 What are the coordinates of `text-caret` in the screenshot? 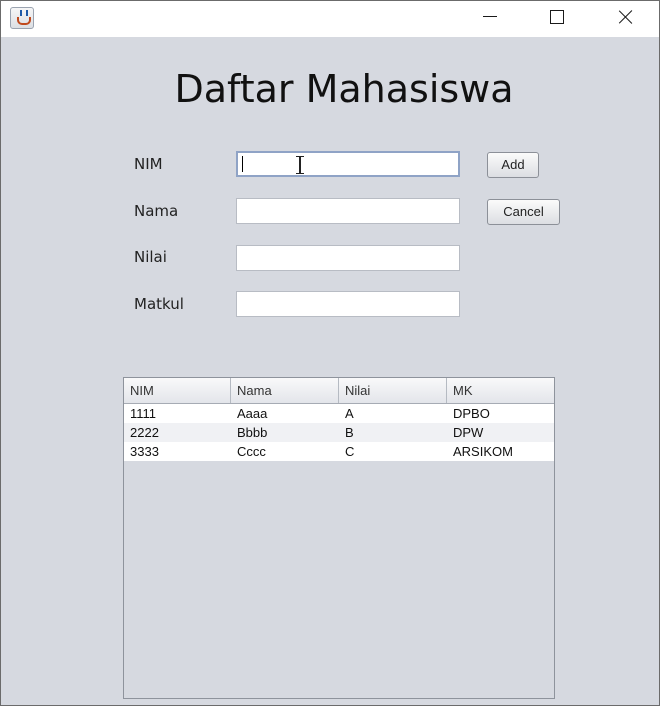 It's located at (242, 164).